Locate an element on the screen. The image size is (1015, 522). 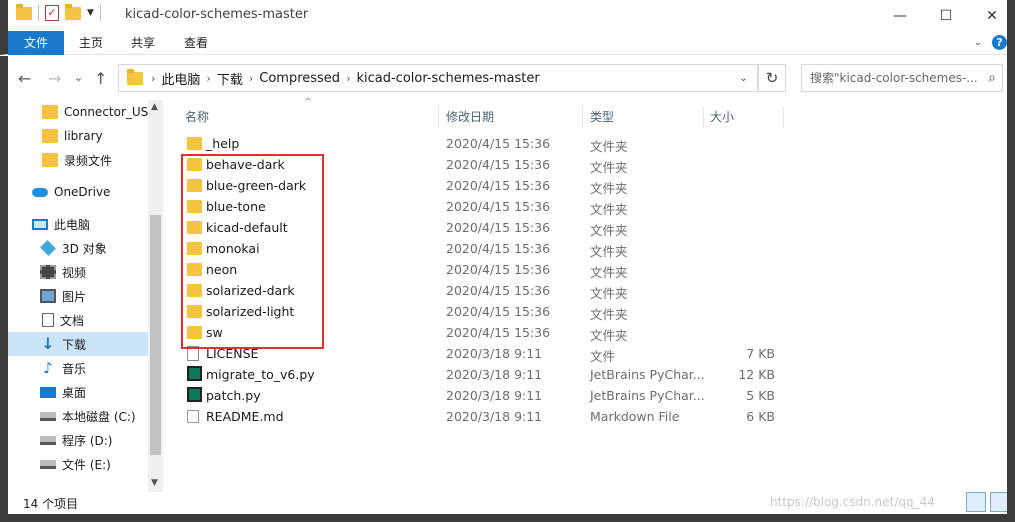
expand-ribbon-icon: ⌄ is located at coordinates (978, 42).